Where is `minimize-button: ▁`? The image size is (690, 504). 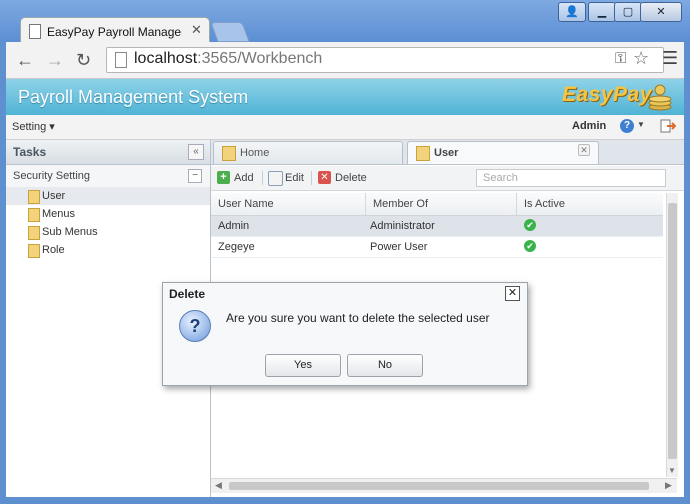
minimize-button: ▁ is located at coordinates (602, 12).